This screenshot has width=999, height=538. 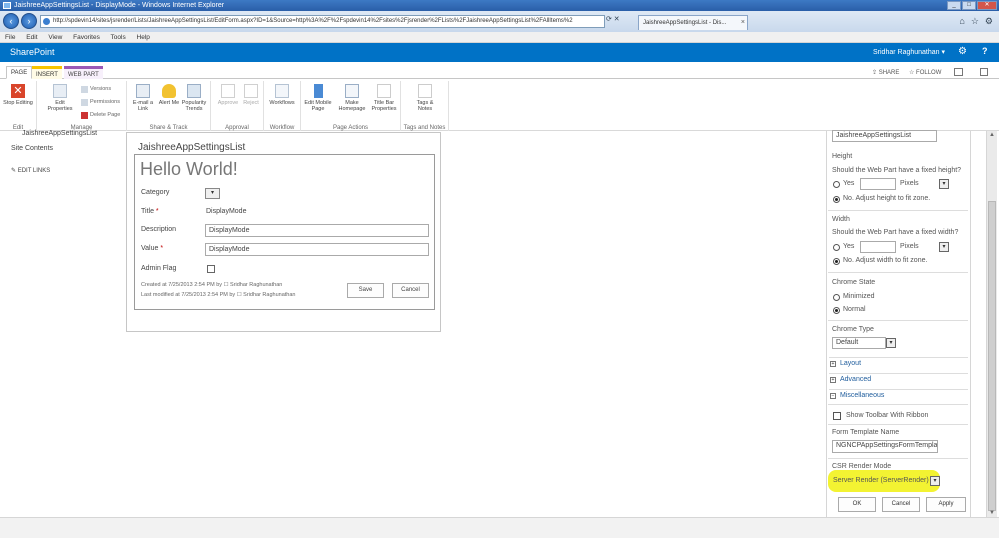 I want to click on edit-mobile-page-button: Edit Mobile Page, so click(x=318, y=98).